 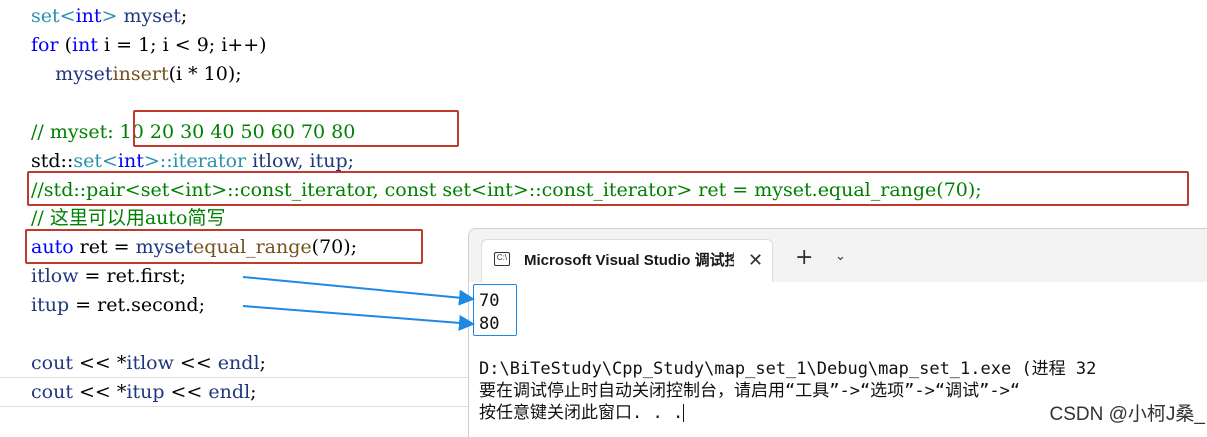 I want to click on annotation-arrows, so click(x=358, y=303).